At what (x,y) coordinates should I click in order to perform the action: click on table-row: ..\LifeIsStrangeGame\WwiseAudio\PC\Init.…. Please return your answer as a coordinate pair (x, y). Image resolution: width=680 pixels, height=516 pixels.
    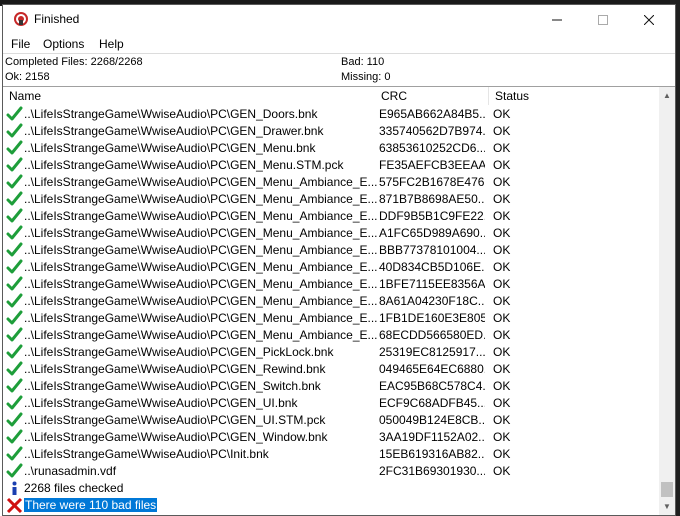
    Looking at the image, I should click on (331, 454).